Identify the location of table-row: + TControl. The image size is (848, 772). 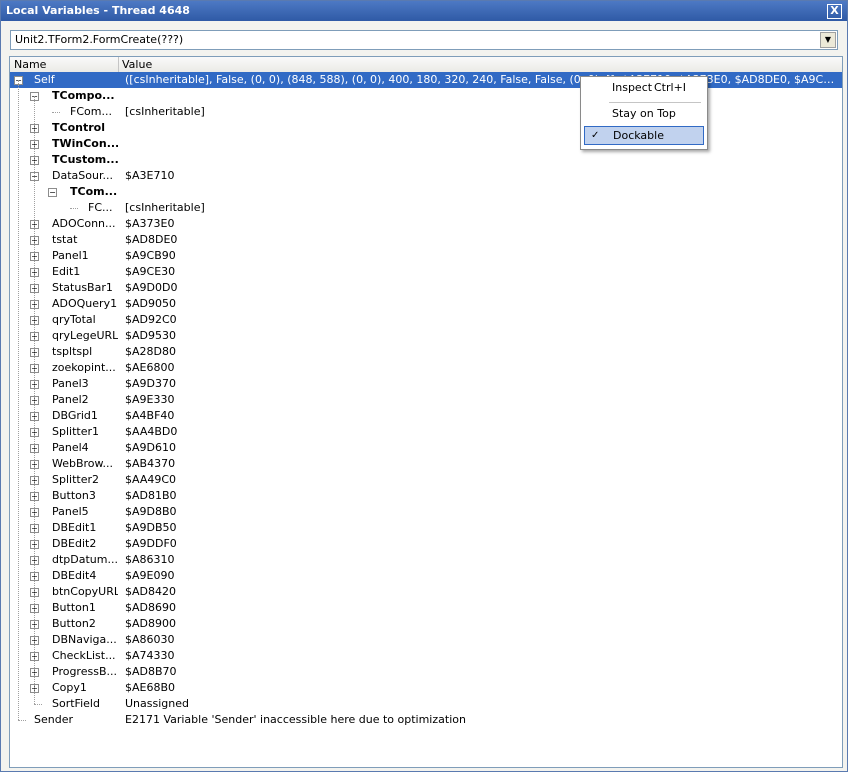
(426, 128).